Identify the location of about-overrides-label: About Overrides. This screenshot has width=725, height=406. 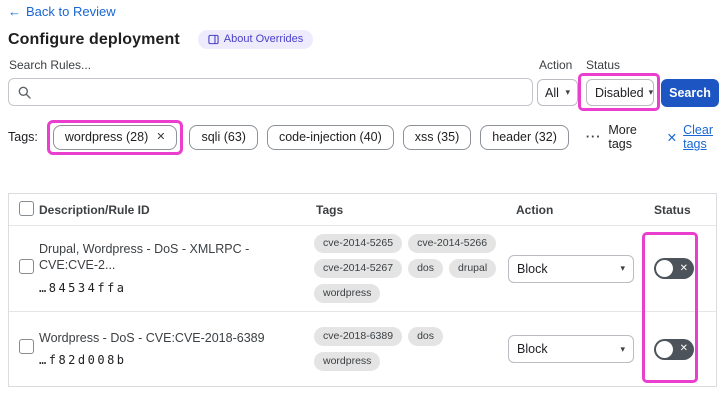
(263, 39).